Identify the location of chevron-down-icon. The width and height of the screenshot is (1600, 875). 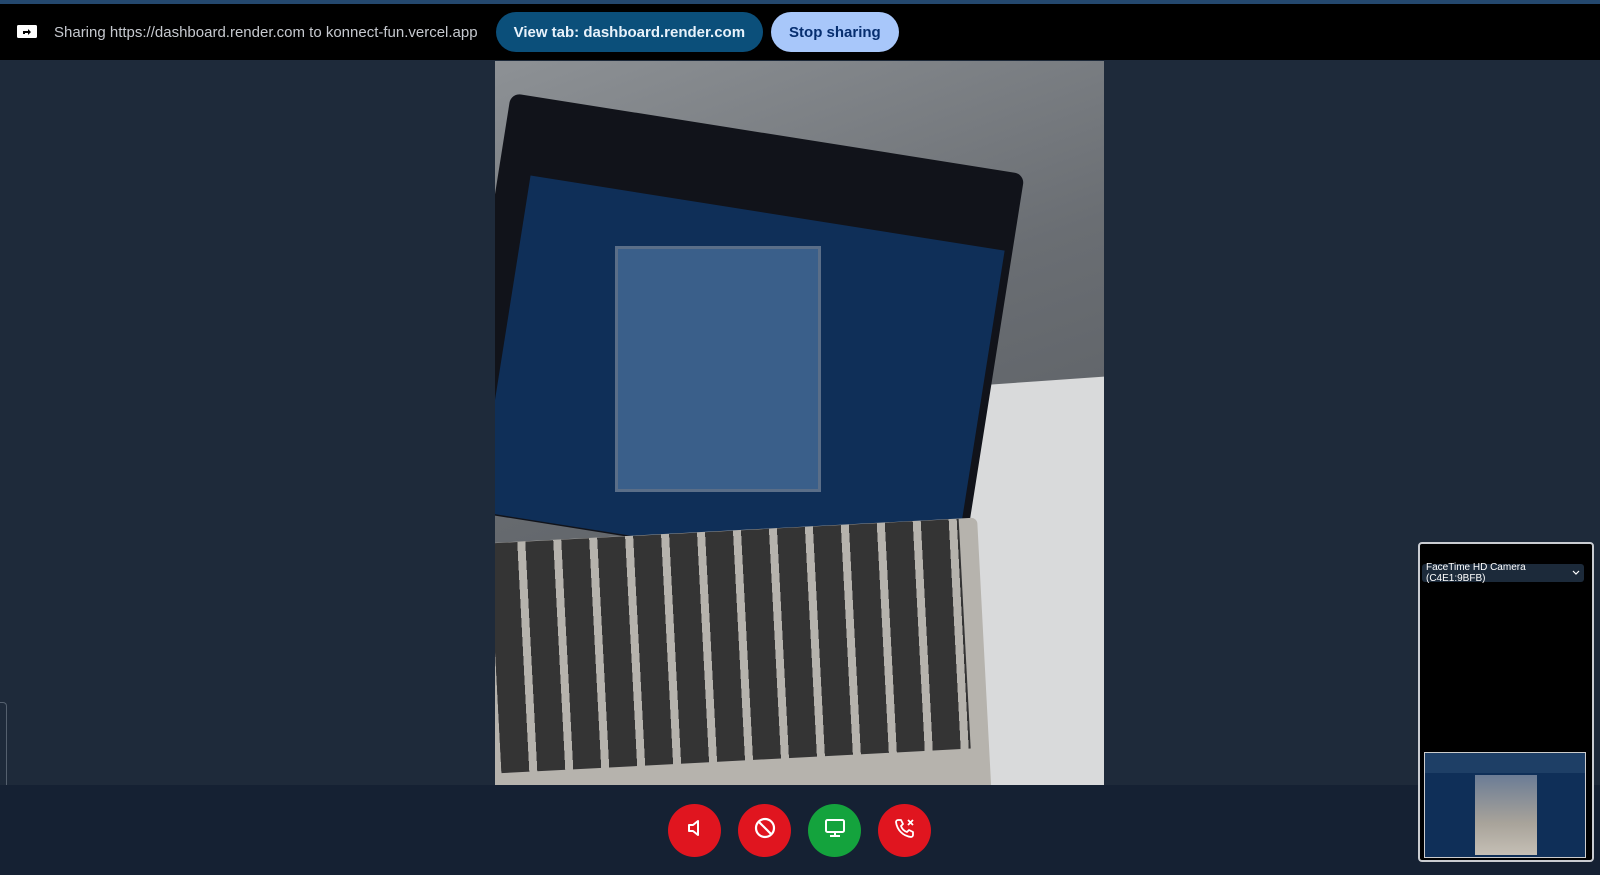
(1576, 573).